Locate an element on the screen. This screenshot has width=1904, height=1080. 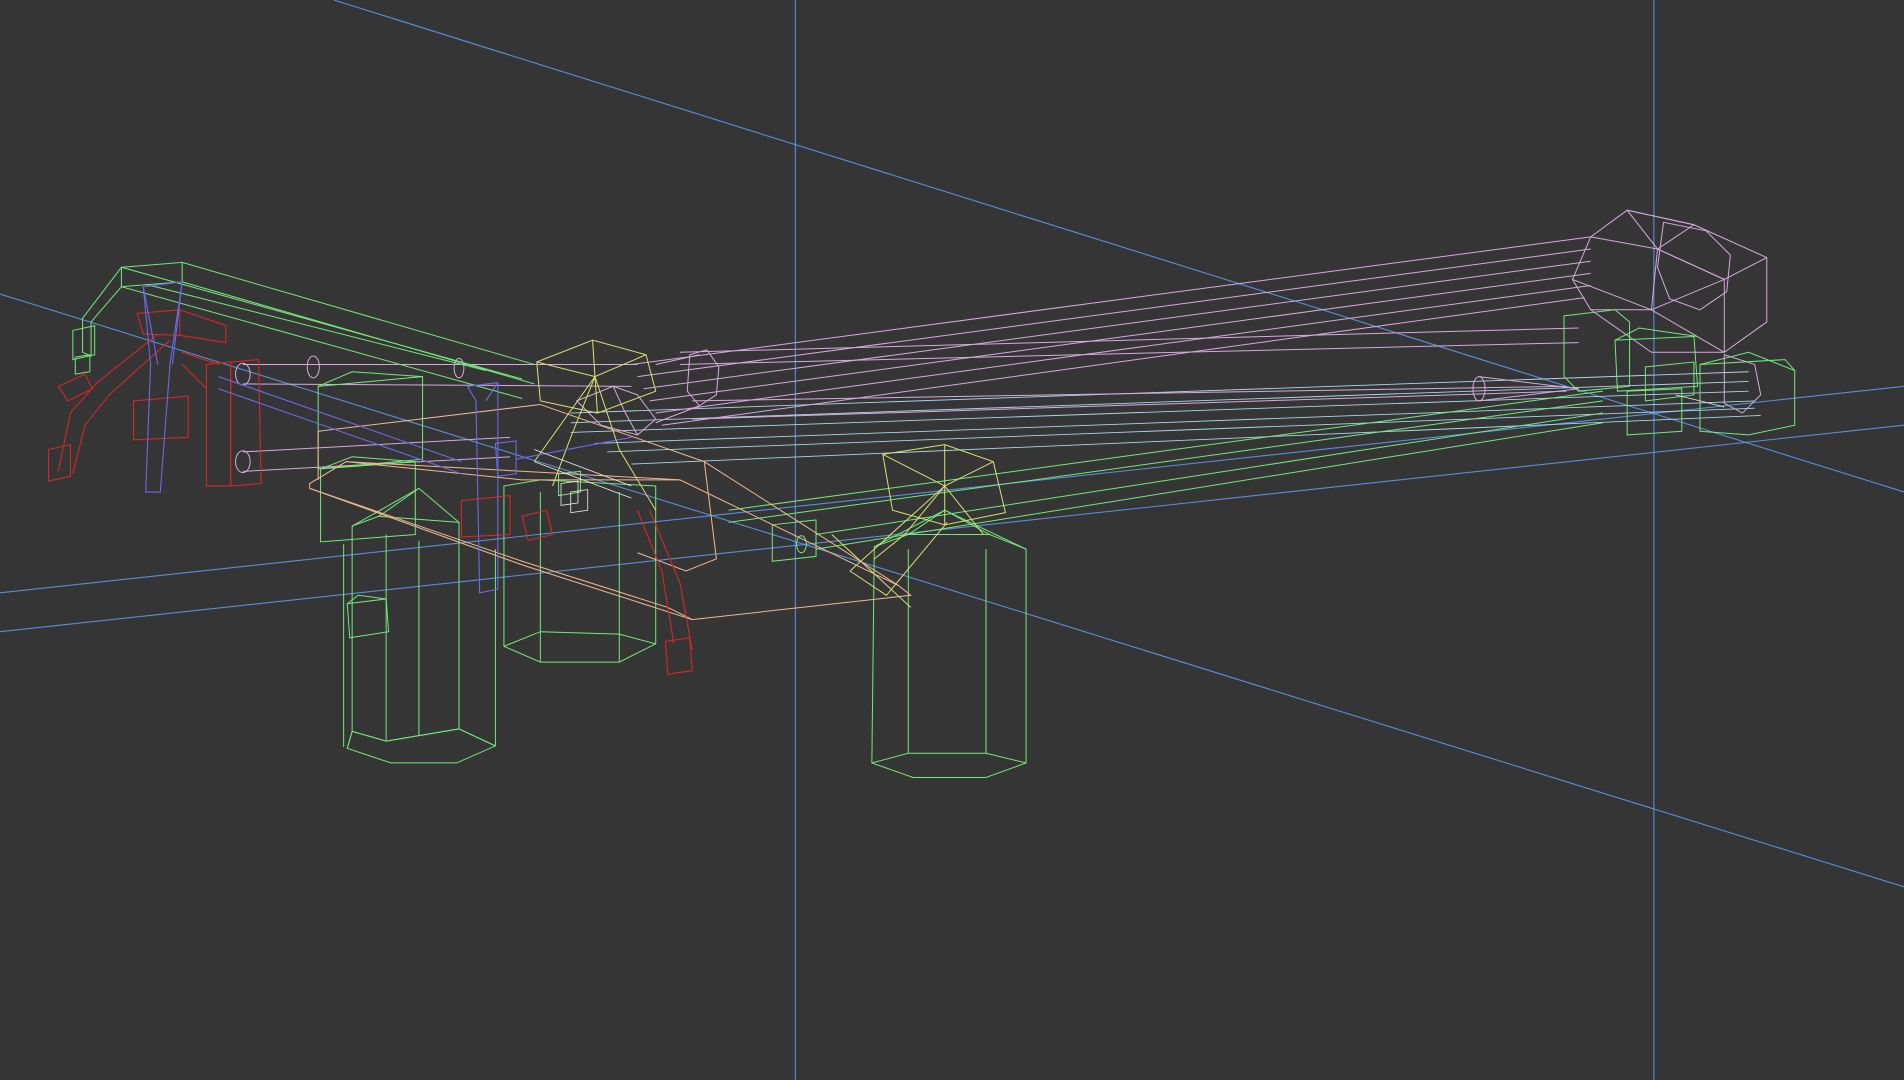
platform-plate is located at coordinates (610, 512).